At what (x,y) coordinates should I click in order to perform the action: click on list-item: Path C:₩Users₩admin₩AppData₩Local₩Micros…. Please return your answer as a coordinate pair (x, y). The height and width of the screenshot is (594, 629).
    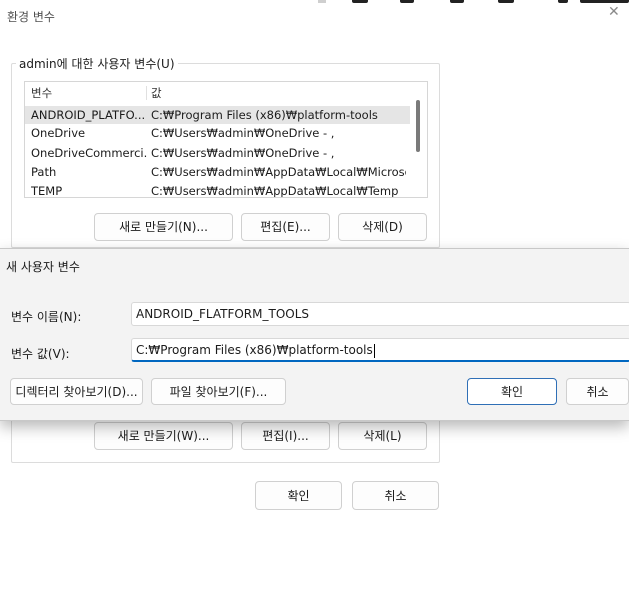
    Looking at the image, I should click on (217, 172).